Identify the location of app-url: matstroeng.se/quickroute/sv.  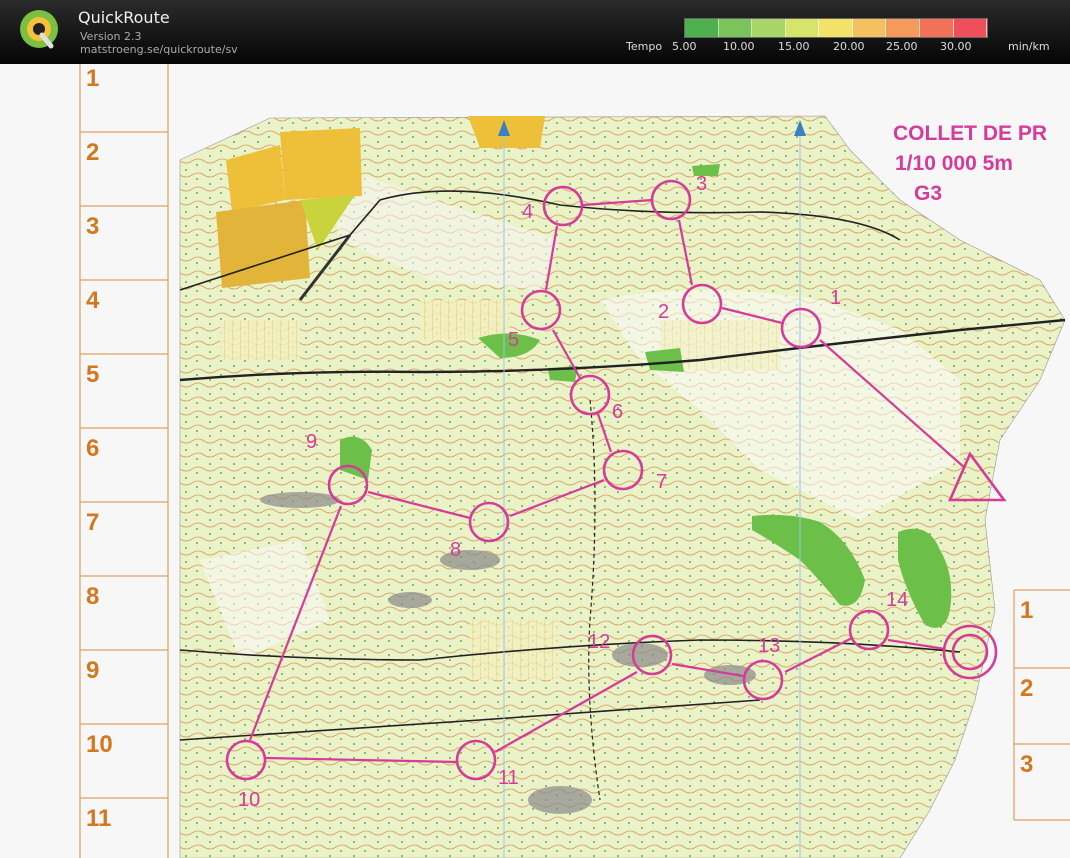
(159, 49).